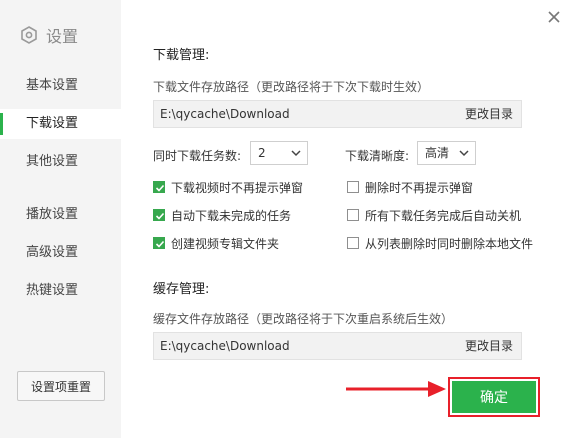  I want to click on sidebar-item-basic: 基本设置, so click(60, 86).